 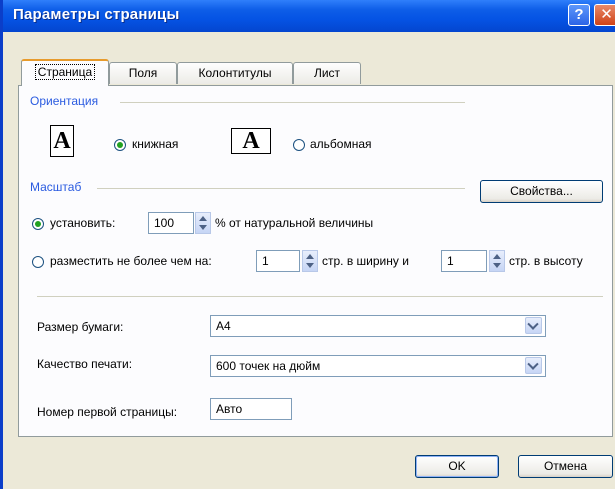 I want to click on scale-percent-spinner, so click(x=203, y=223).